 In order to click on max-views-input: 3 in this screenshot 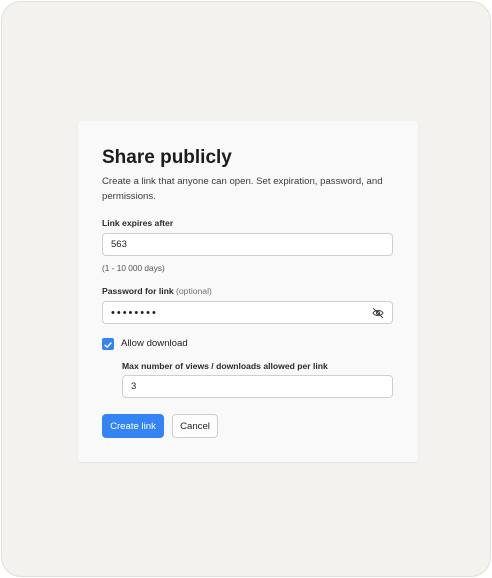, I will do `click(257, 386)`.